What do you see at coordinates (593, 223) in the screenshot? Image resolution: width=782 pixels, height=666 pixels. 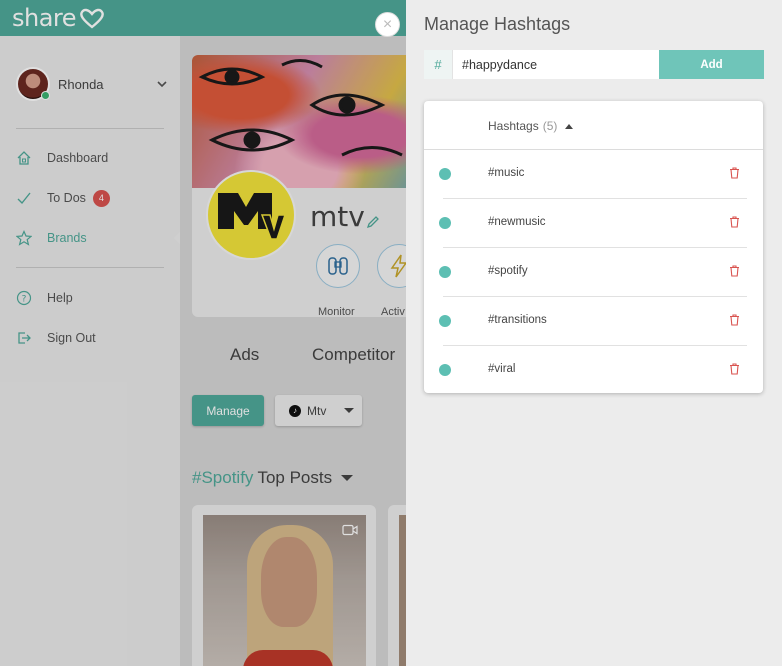 I see `table-row: #newmusic` at bounding box center [593, 223].